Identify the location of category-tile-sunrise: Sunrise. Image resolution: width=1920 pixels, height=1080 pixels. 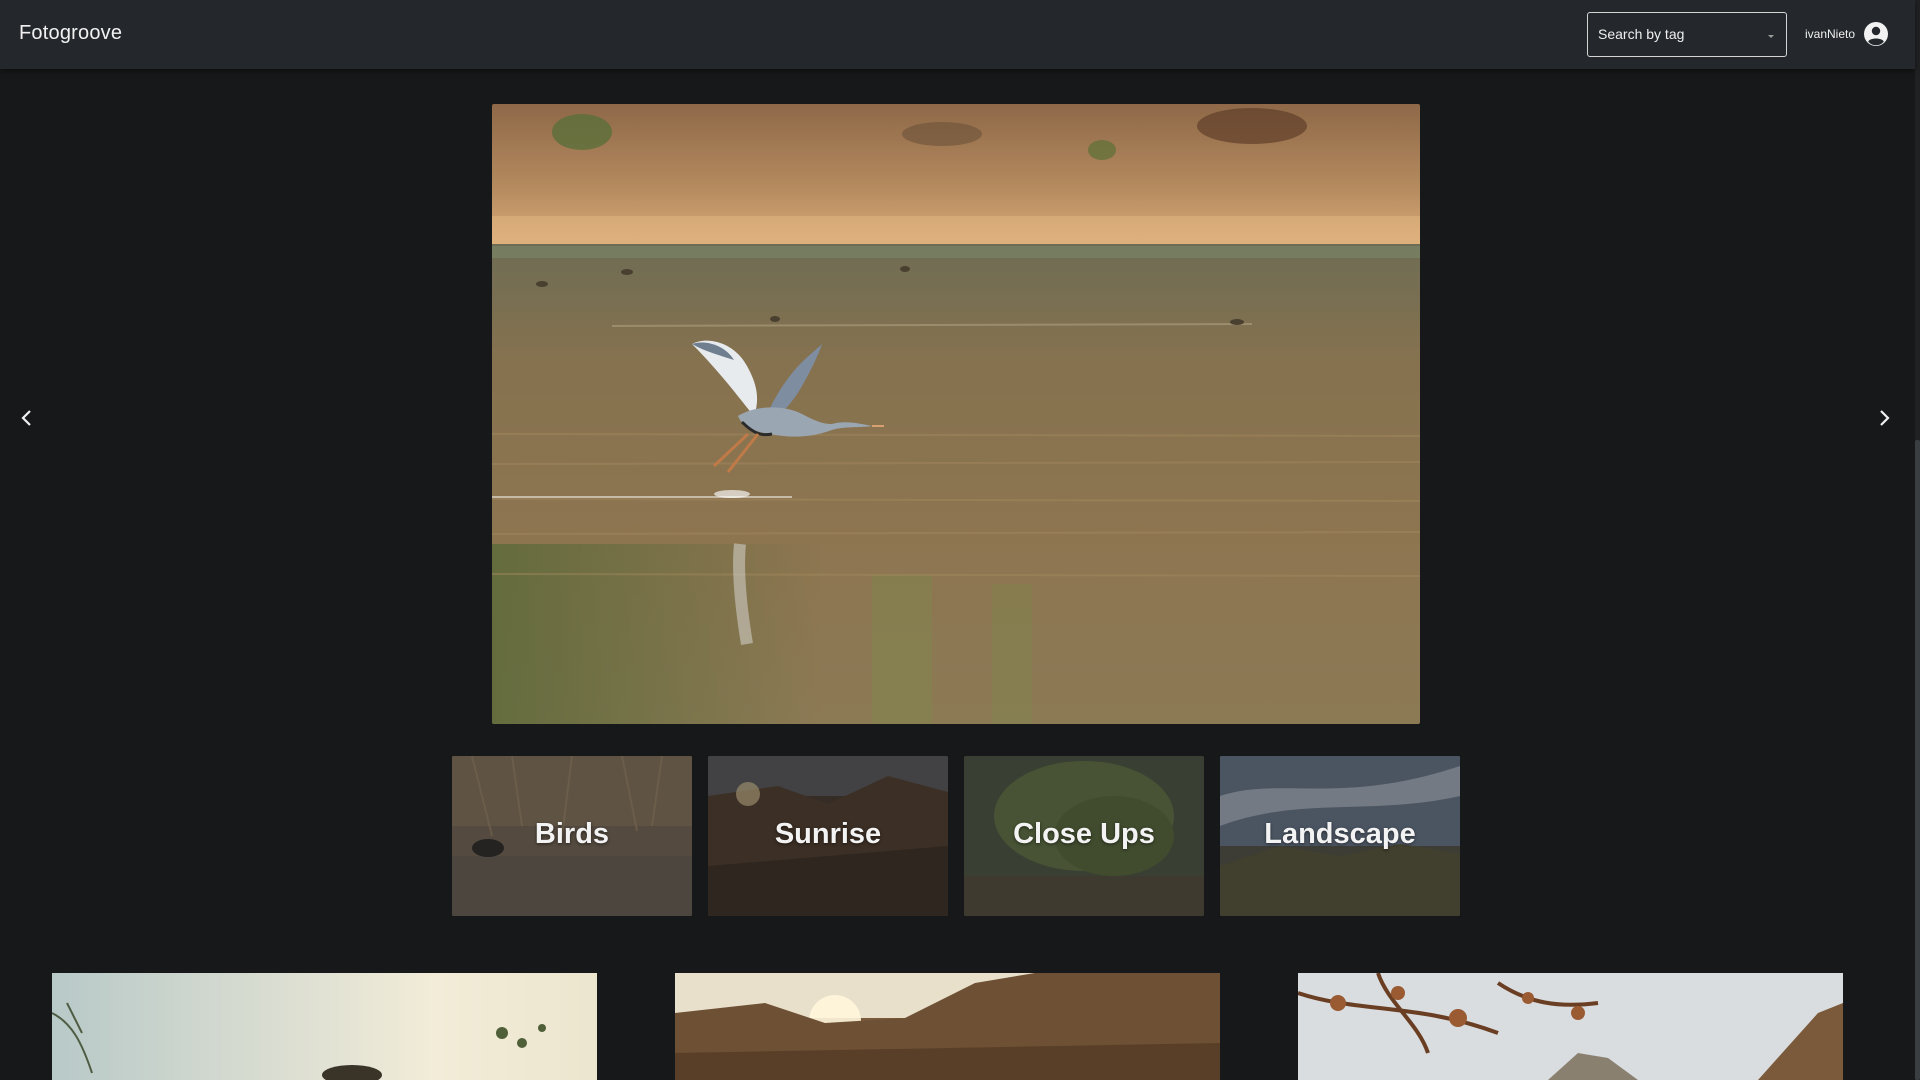
(828, 836).